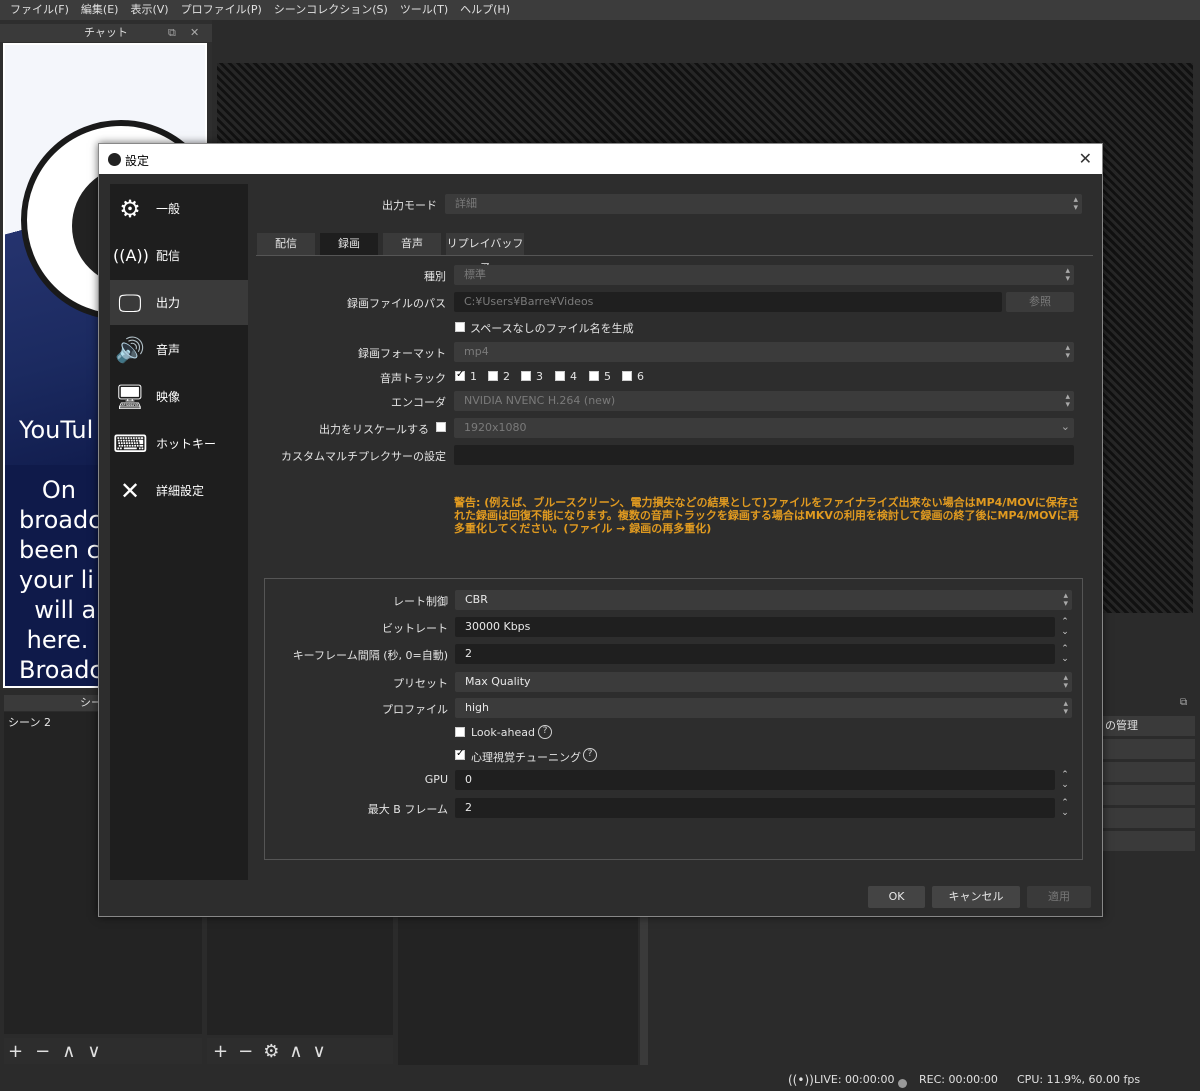 The height and width of the screenshot is (1091, 1200). Describe the element at coordinates (179, 208) in the screenshot. I see `sidebar-item-general: ⚙ 一般` at that location.